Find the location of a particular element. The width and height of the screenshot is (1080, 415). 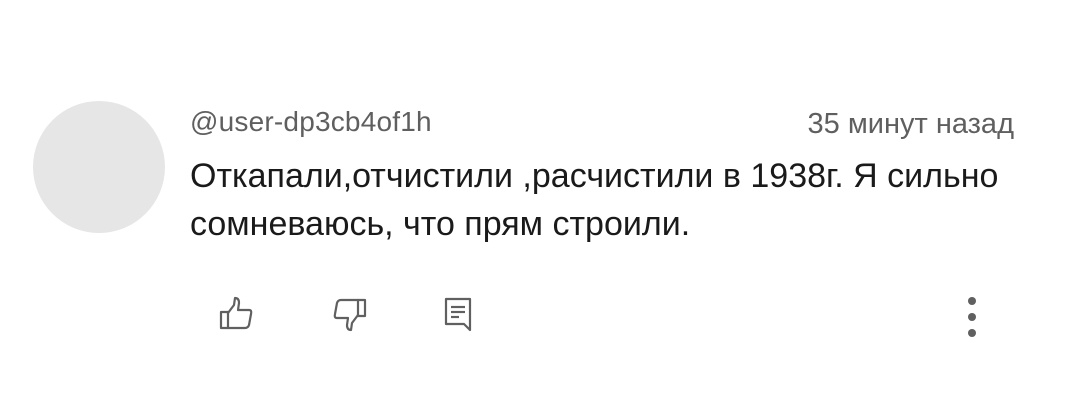

dislike-button is located at coordinates (350, 314).